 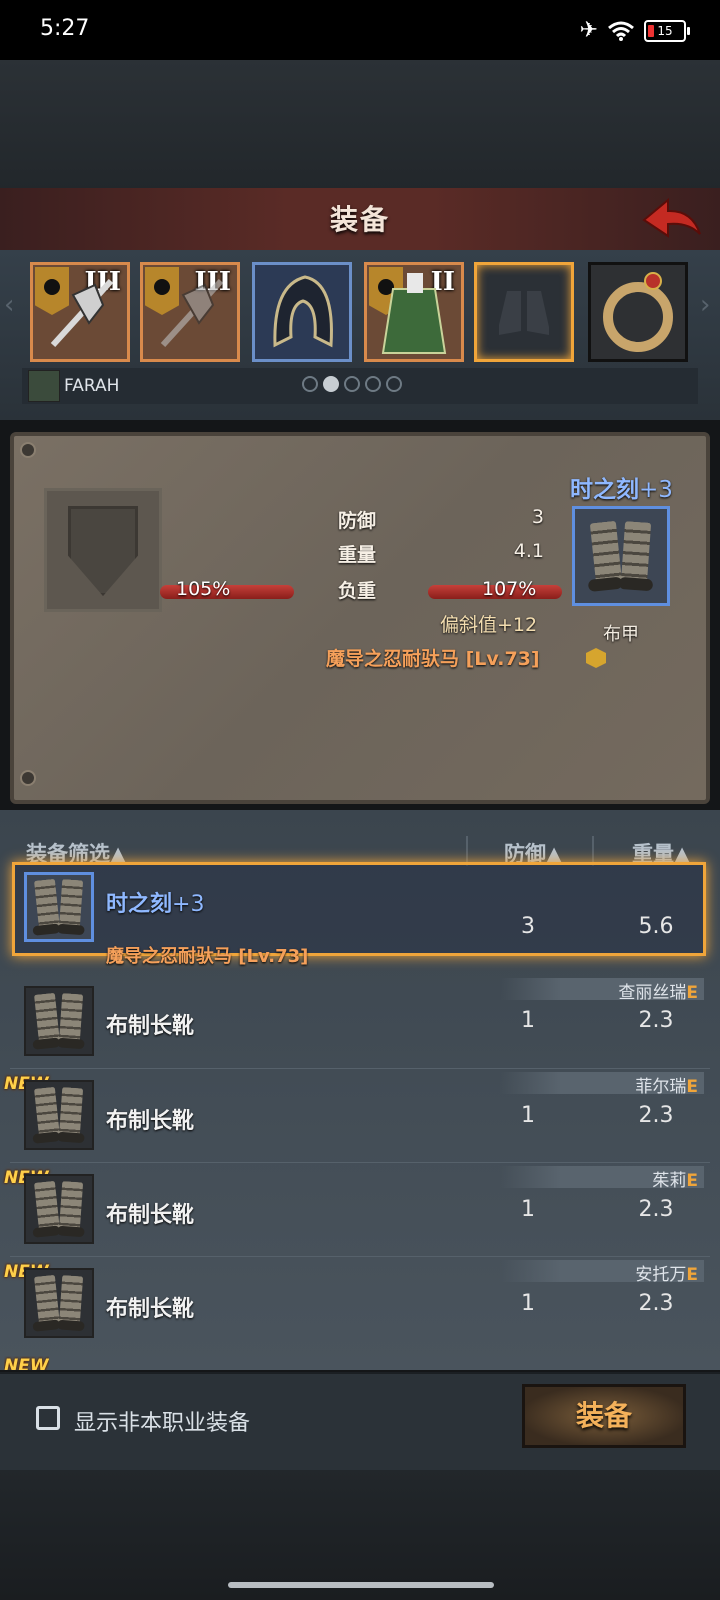 I want to click on boots-outline-icon, so click(x=524, y=313).